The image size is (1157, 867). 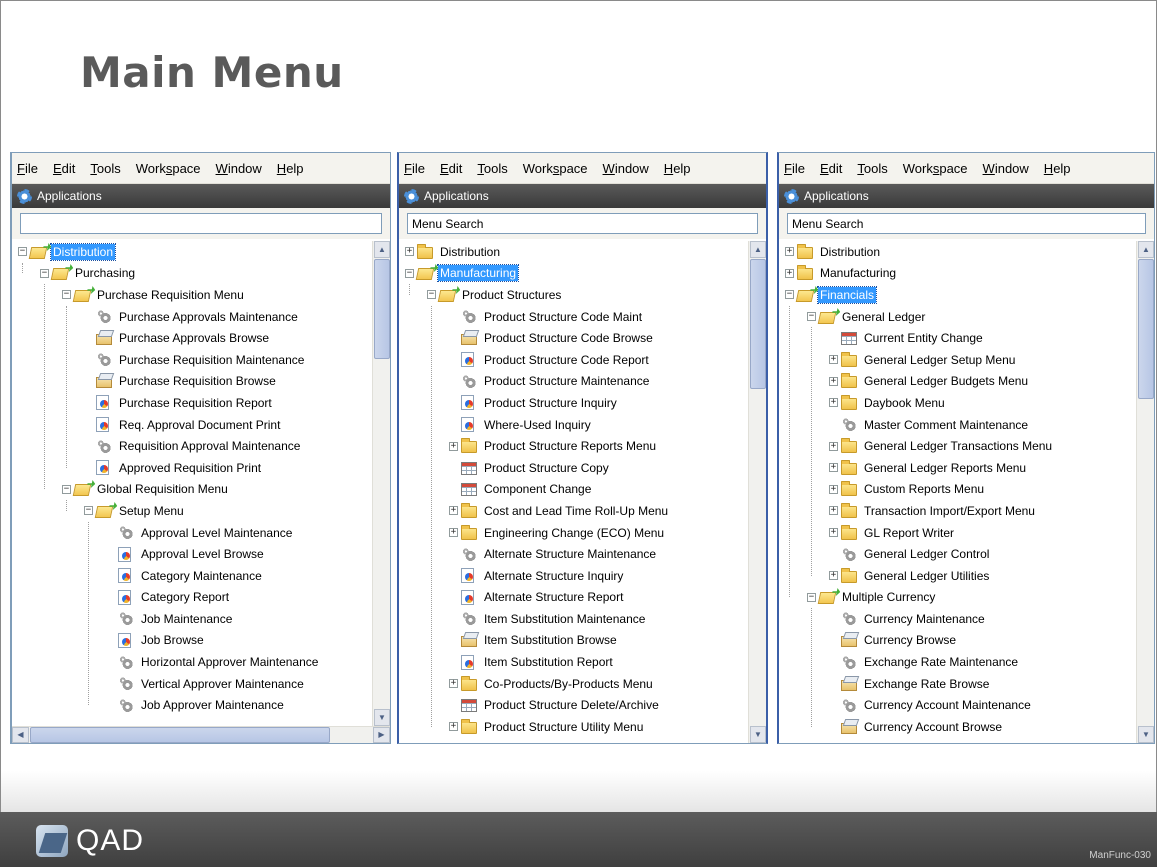 I want to click on tree-row: − Product Structures, so click(x=573, y=295).